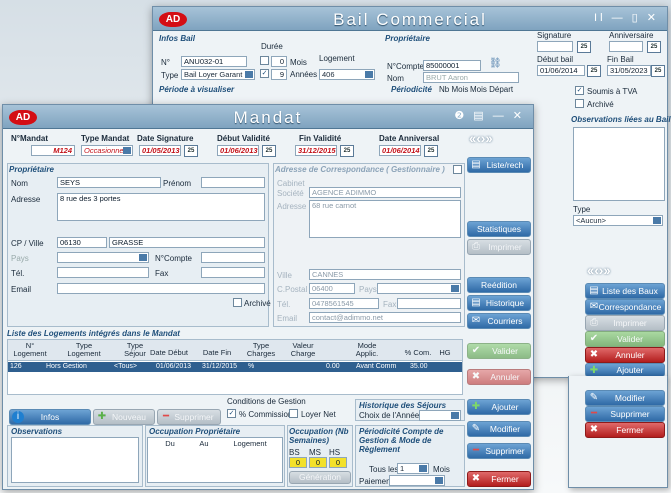 The width and height of the screenshot is (671, 493). What do you see at coordinates (625, 307) in the screenshot?
I see `correspondance-button: ✉ Correspondance` at bounding box center [625, 307].